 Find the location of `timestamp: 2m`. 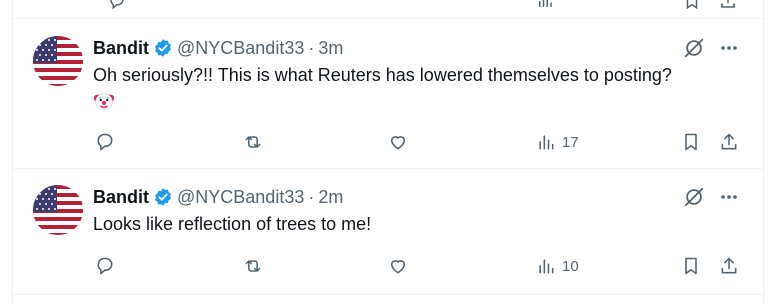

timestamp: 2m is located at coordinates (330, 197).